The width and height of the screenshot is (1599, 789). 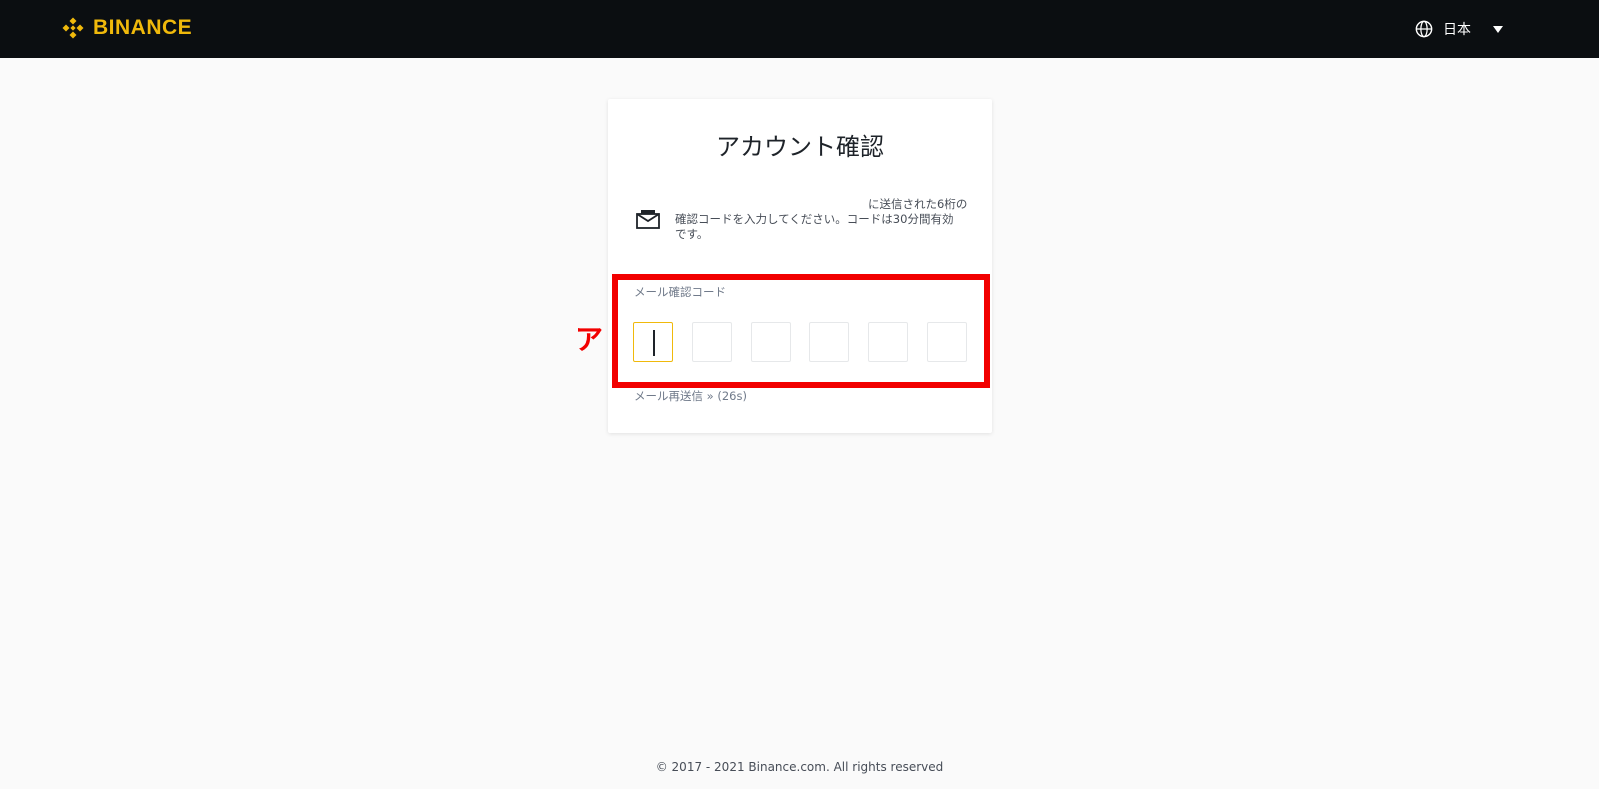 What do you see at coordinates (648, 219) in the screenshot?
I see `mail-icon` at bounding box center [648, 219].